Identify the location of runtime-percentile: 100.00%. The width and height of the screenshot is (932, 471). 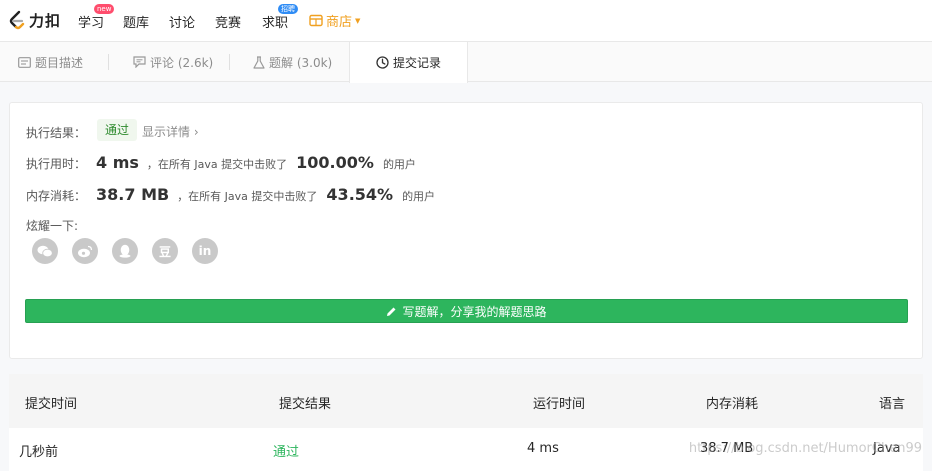
(335, 162).